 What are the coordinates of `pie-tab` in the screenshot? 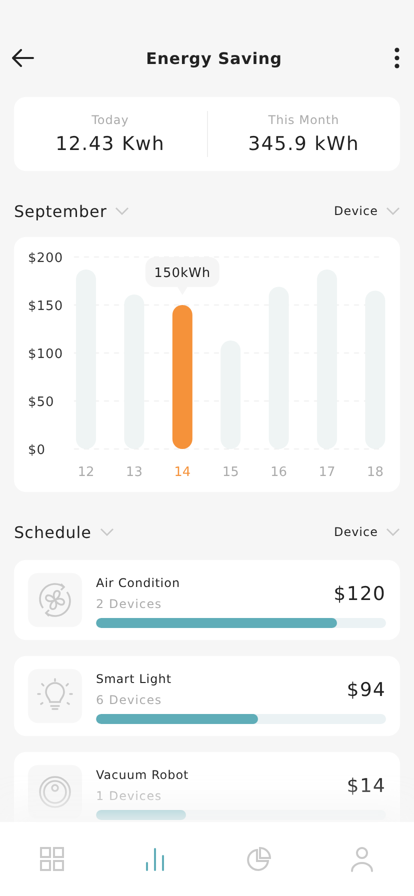 It's located at (259, 859).